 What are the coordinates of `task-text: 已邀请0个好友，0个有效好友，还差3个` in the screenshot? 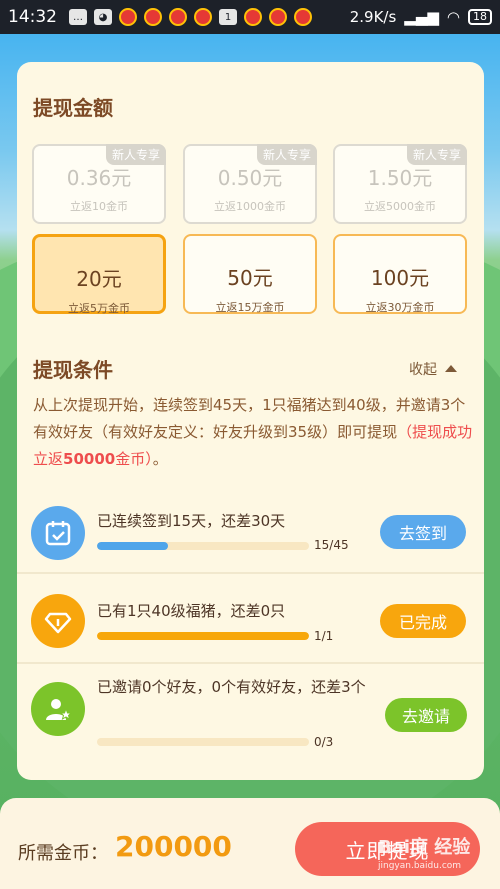 It's located at (231, 687).